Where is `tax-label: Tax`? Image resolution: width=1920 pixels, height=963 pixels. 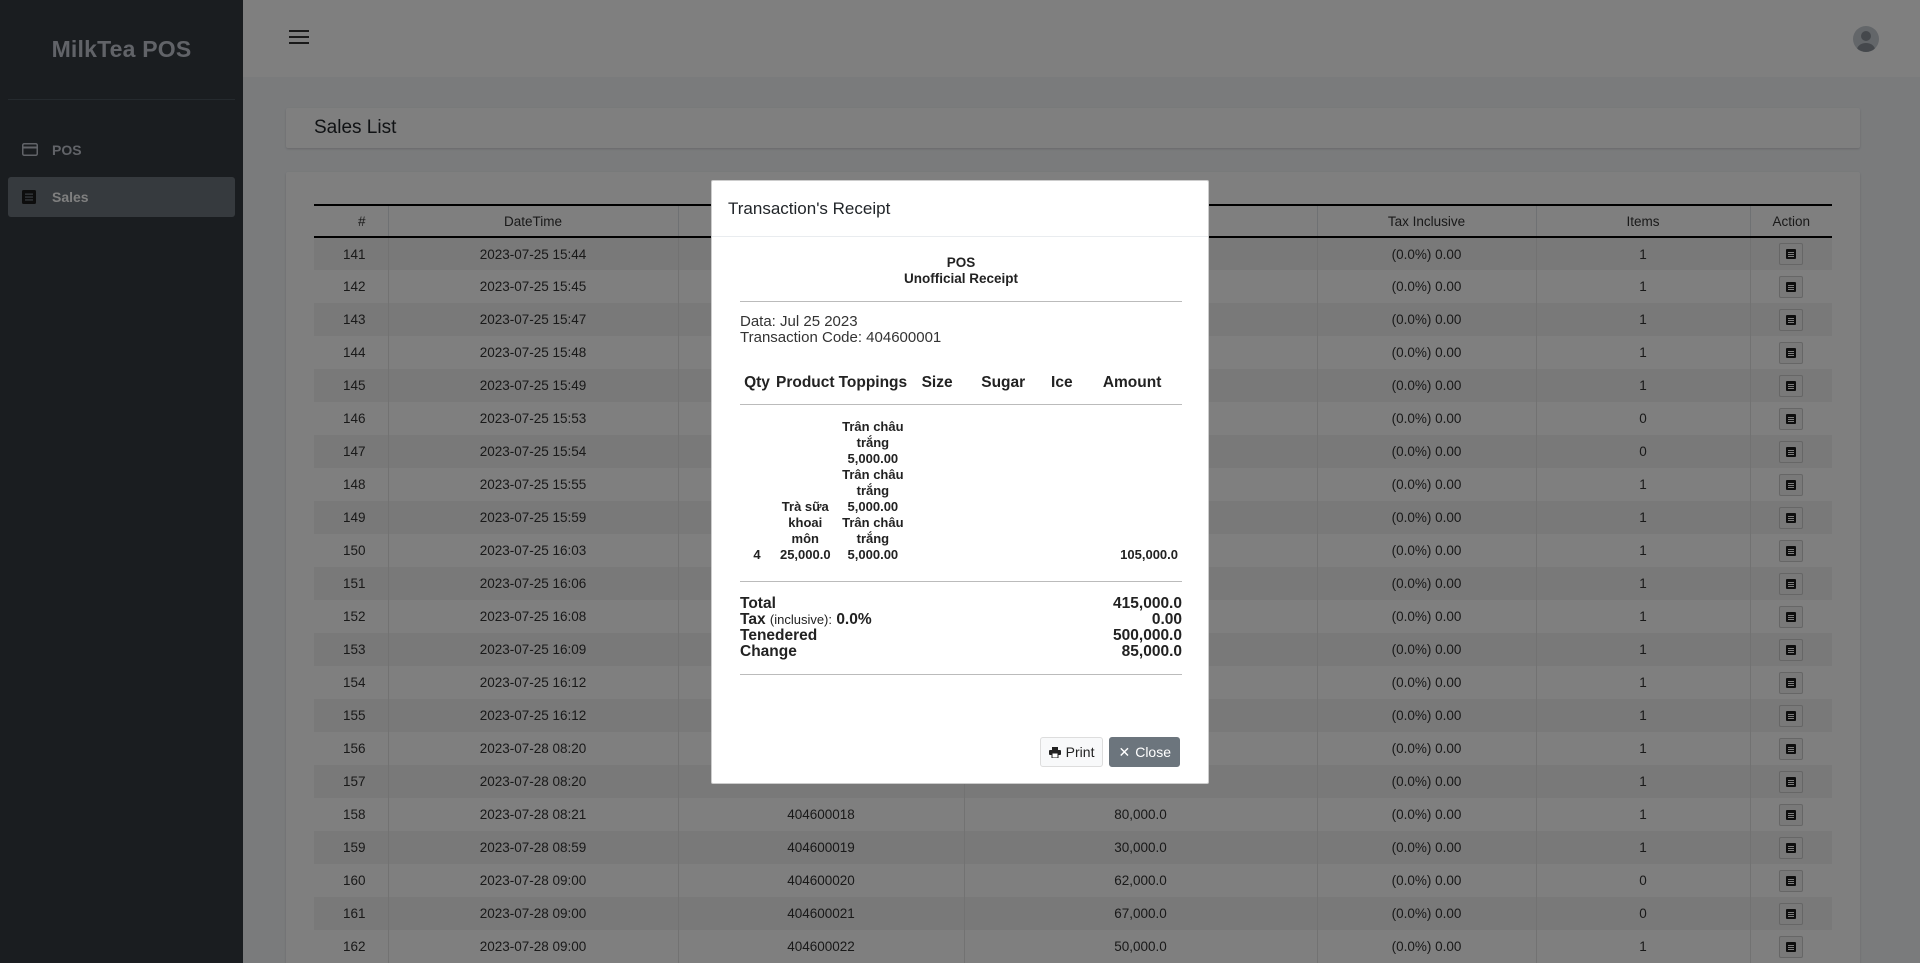 tax-label: Tax is located at coordinates (753, 619).